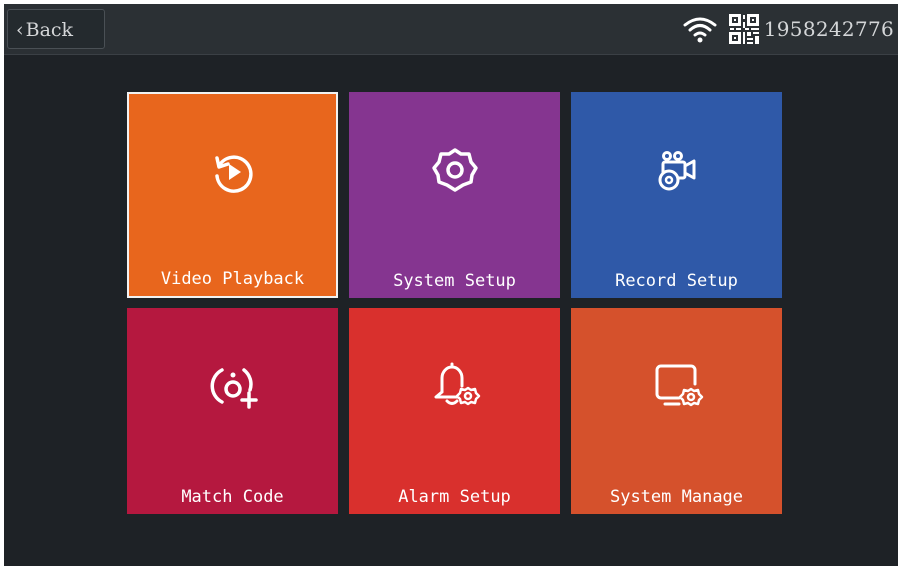  I want to click on tile-system-setup: System Setup, so click(454, 195).